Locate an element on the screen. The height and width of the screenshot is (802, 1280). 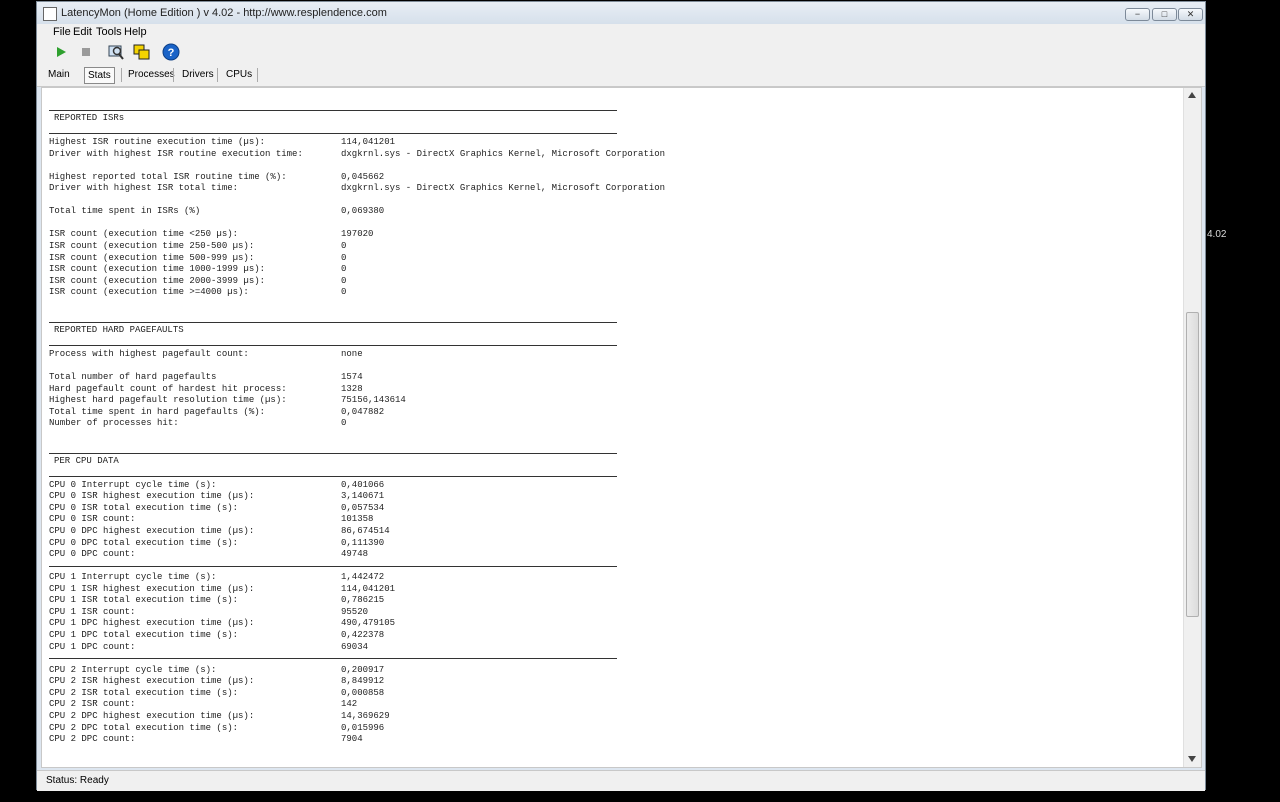
stat-value: 7904 is located at coordinates (352, 739).